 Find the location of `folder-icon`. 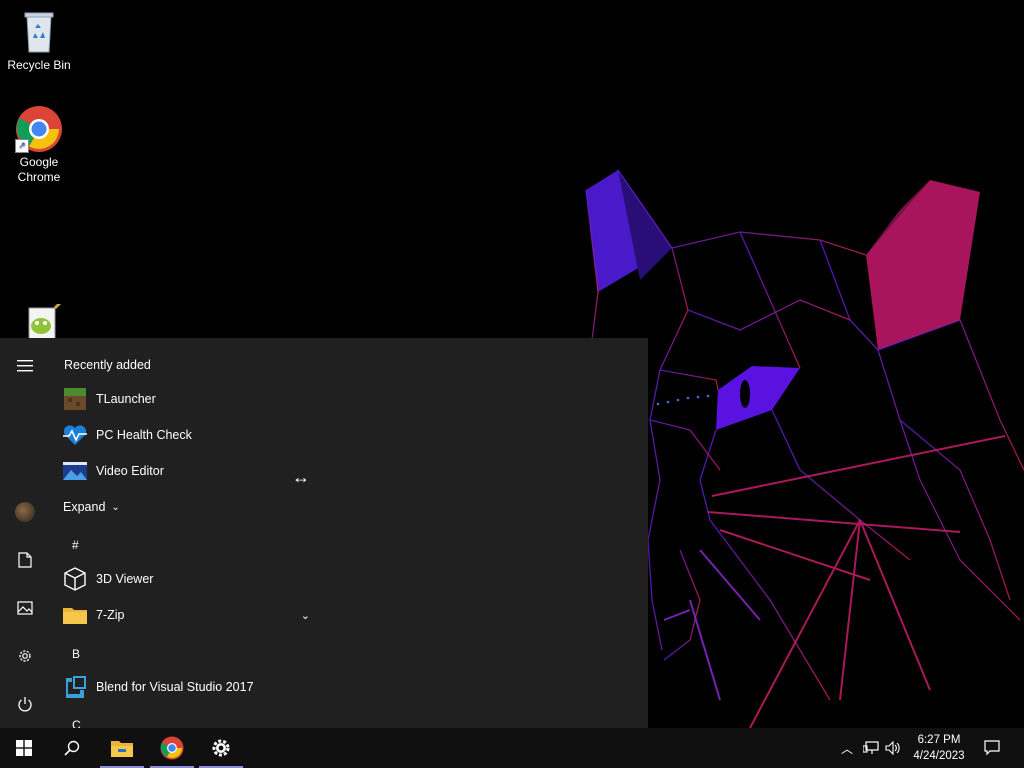

folder-icon is located at coordinates (75, 615).